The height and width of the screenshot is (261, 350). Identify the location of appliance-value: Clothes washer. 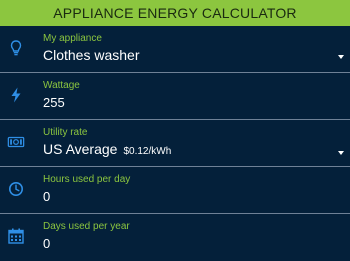
(91, 55).